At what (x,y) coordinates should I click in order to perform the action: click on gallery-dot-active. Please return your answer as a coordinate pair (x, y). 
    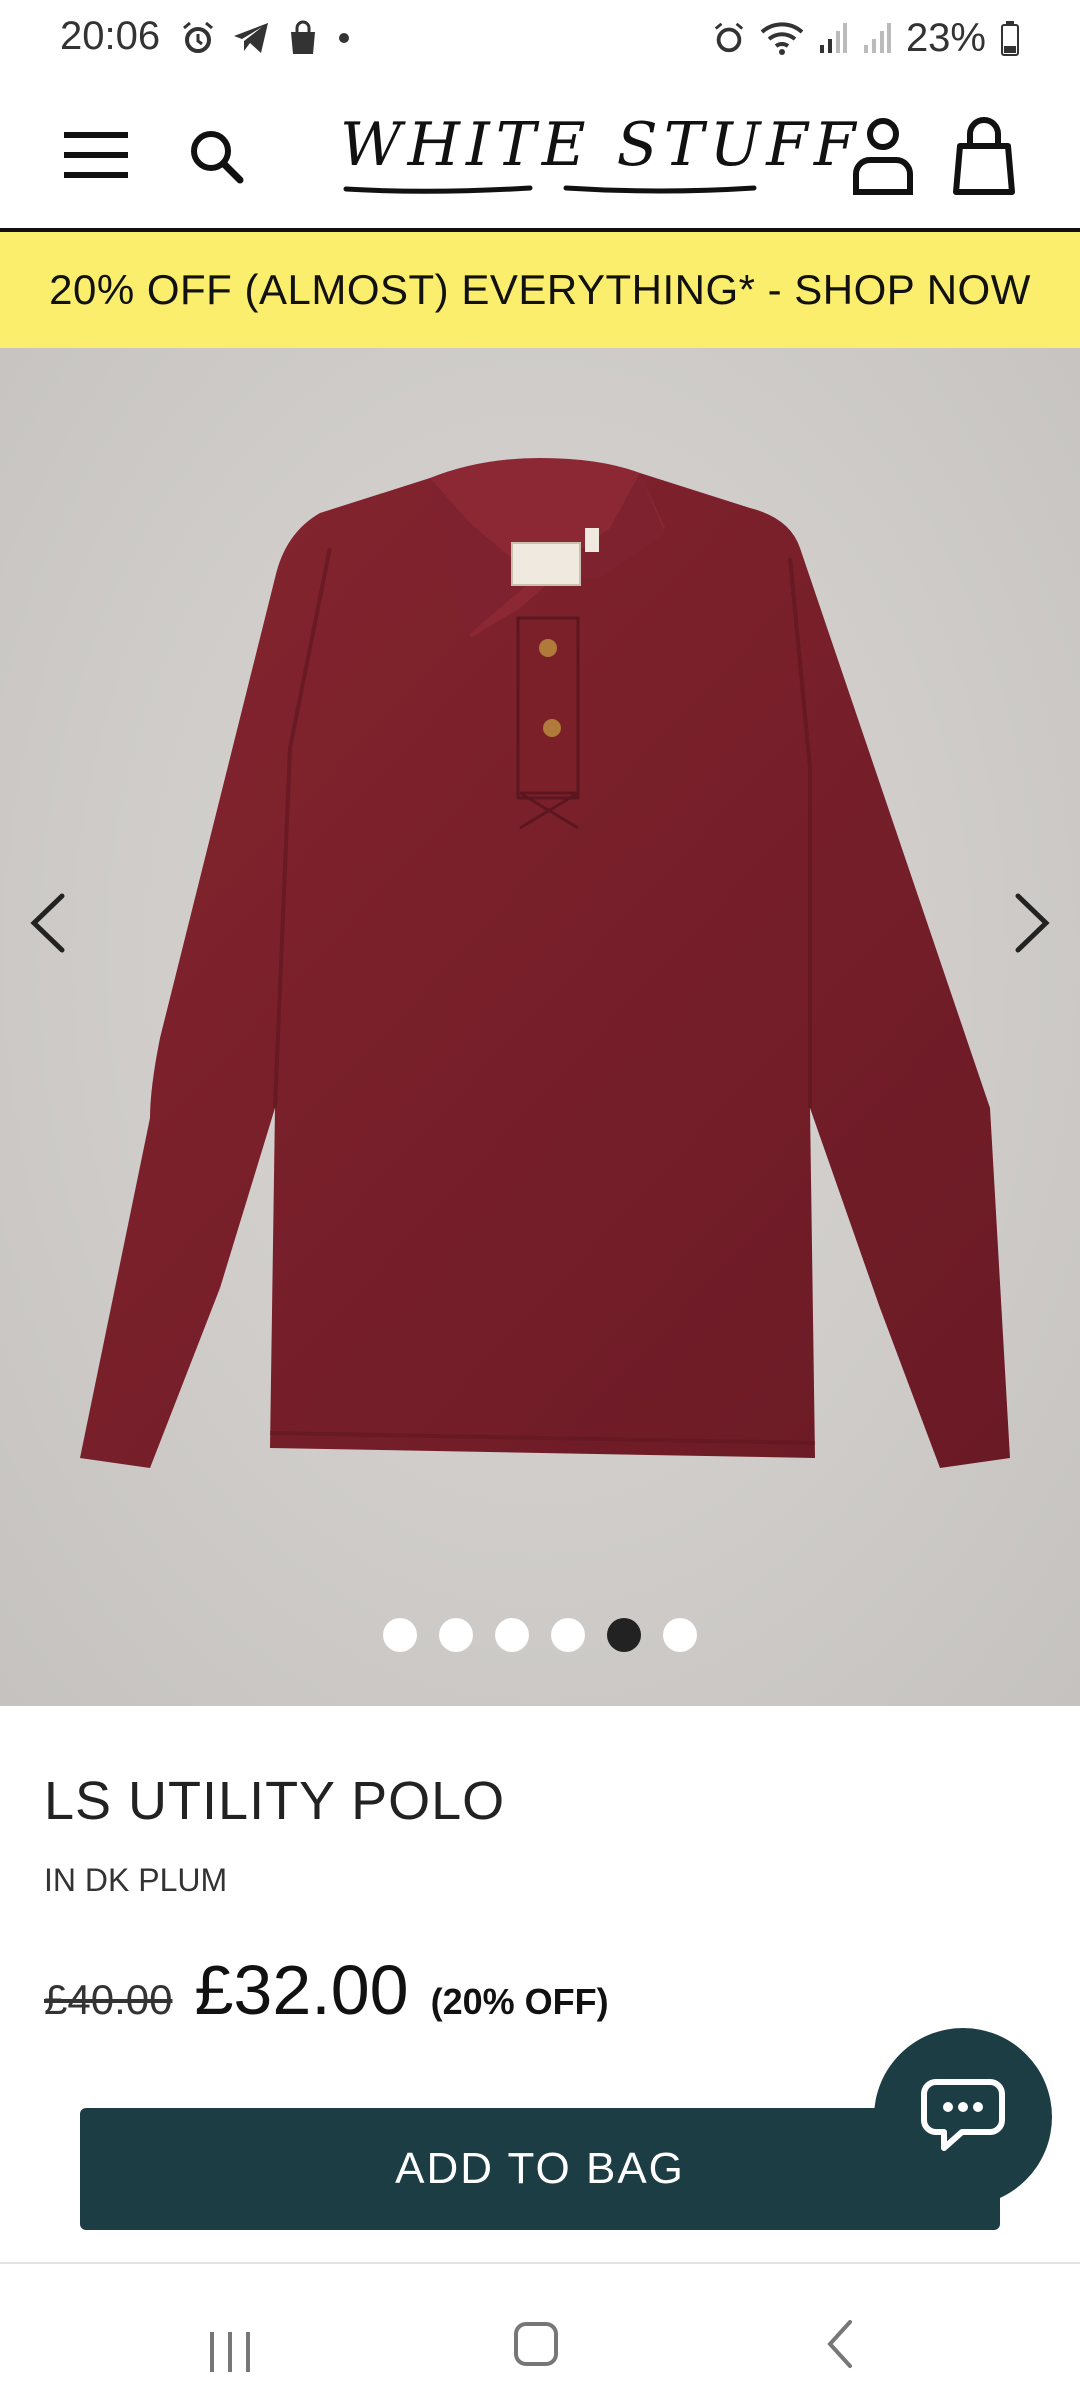
    Looking at the image, I should click on (624, 1635).